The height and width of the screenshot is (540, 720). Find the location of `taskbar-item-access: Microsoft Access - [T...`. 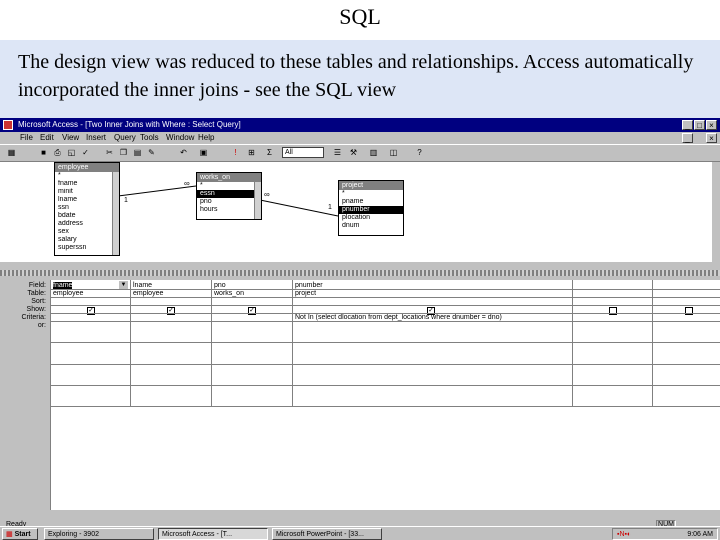

taskbar-item-access: Microsoft Access - [T... is located at coordinates (213, 534).